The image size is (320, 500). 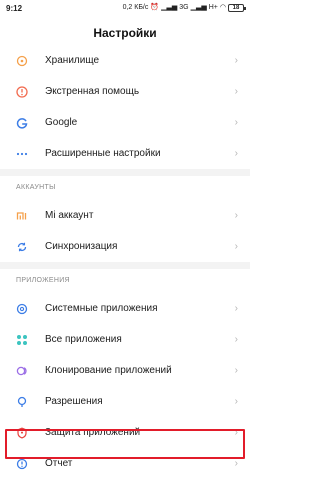 I want to click on section-title: ПРИЛОЖЕНИЯ, so click(x=43, y=280).